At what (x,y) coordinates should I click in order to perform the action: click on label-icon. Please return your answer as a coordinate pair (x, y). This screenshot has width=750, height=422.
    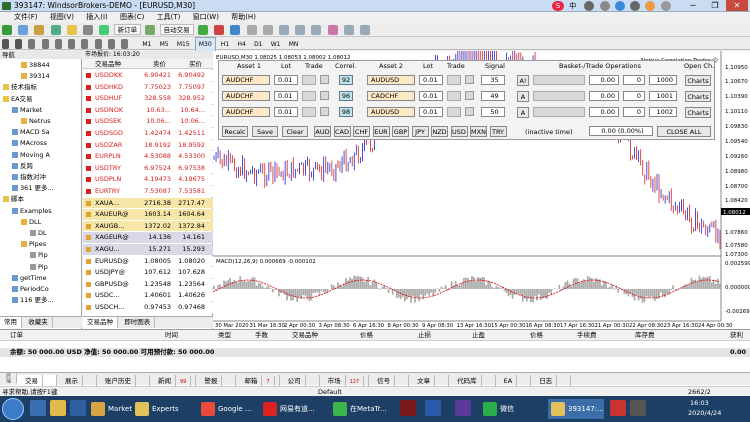
    Looking at the image, I should click on (111, 44).